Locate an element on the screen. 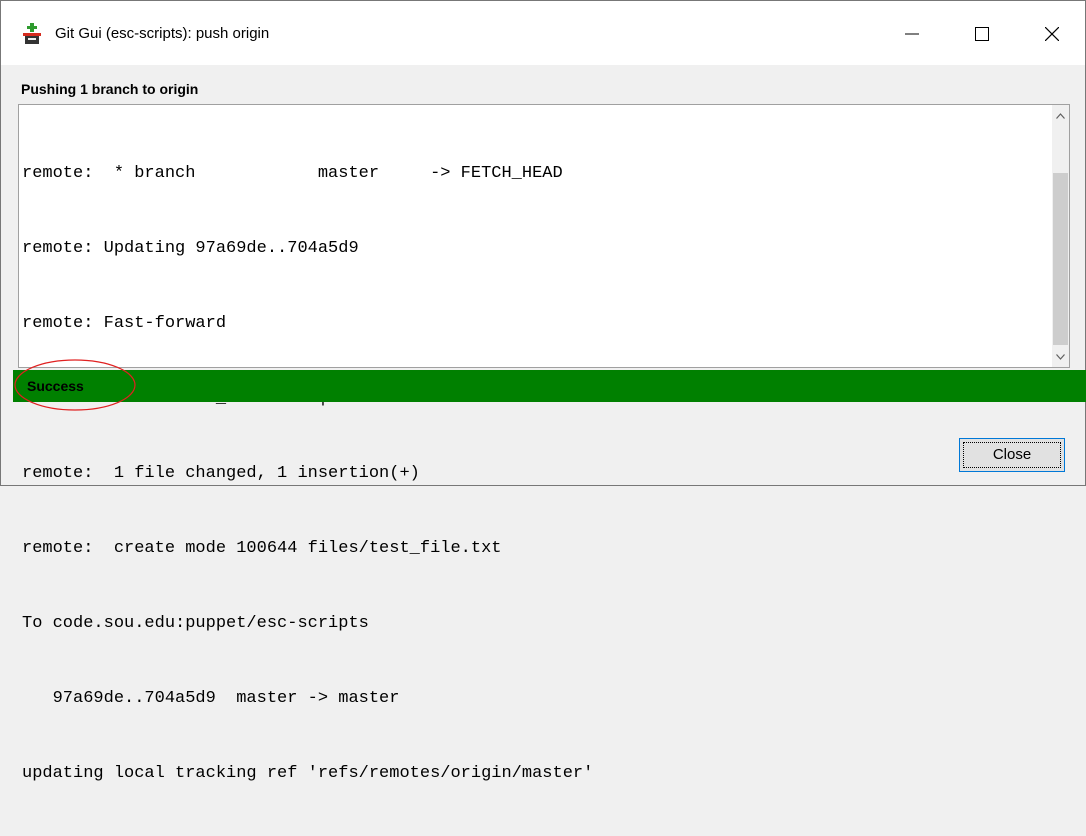  minimize-icon is located at coordinates (912, 34).